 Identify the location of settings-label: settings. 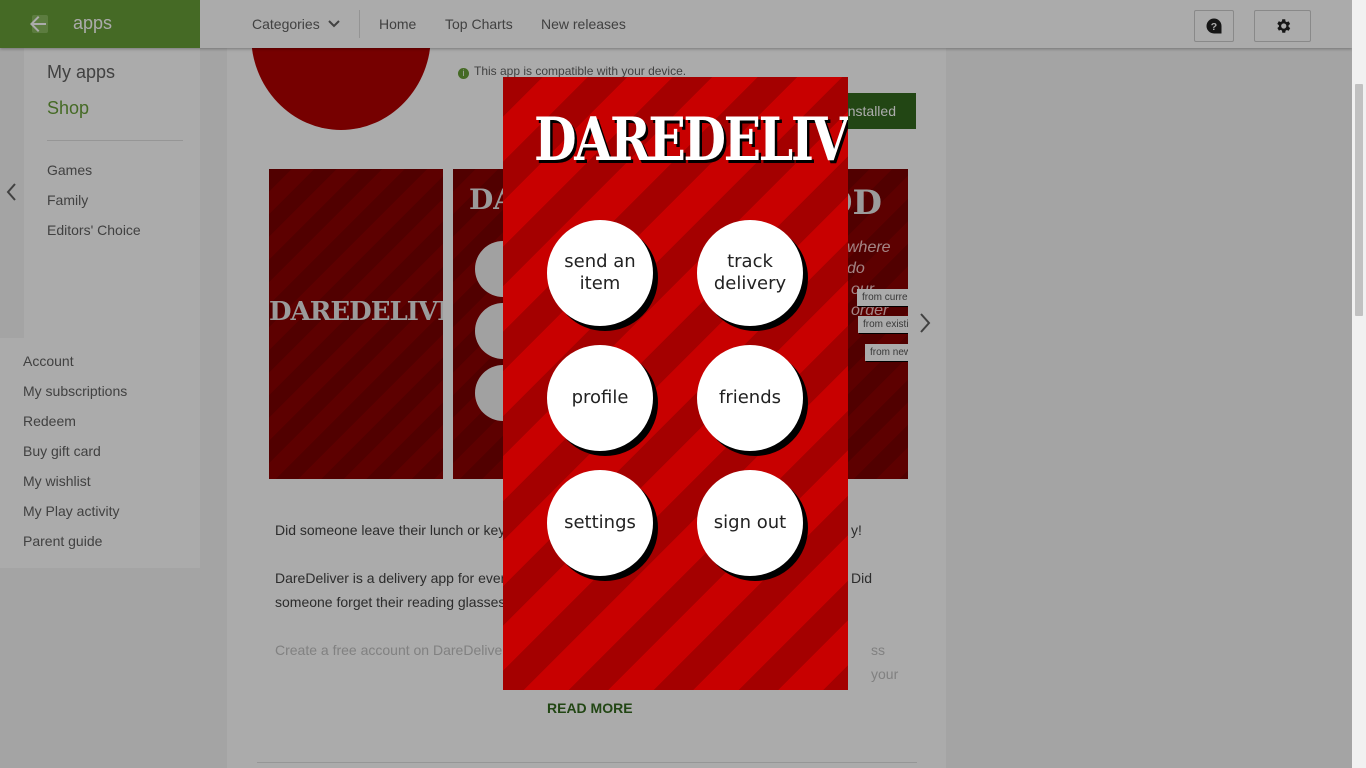
(600, 522).